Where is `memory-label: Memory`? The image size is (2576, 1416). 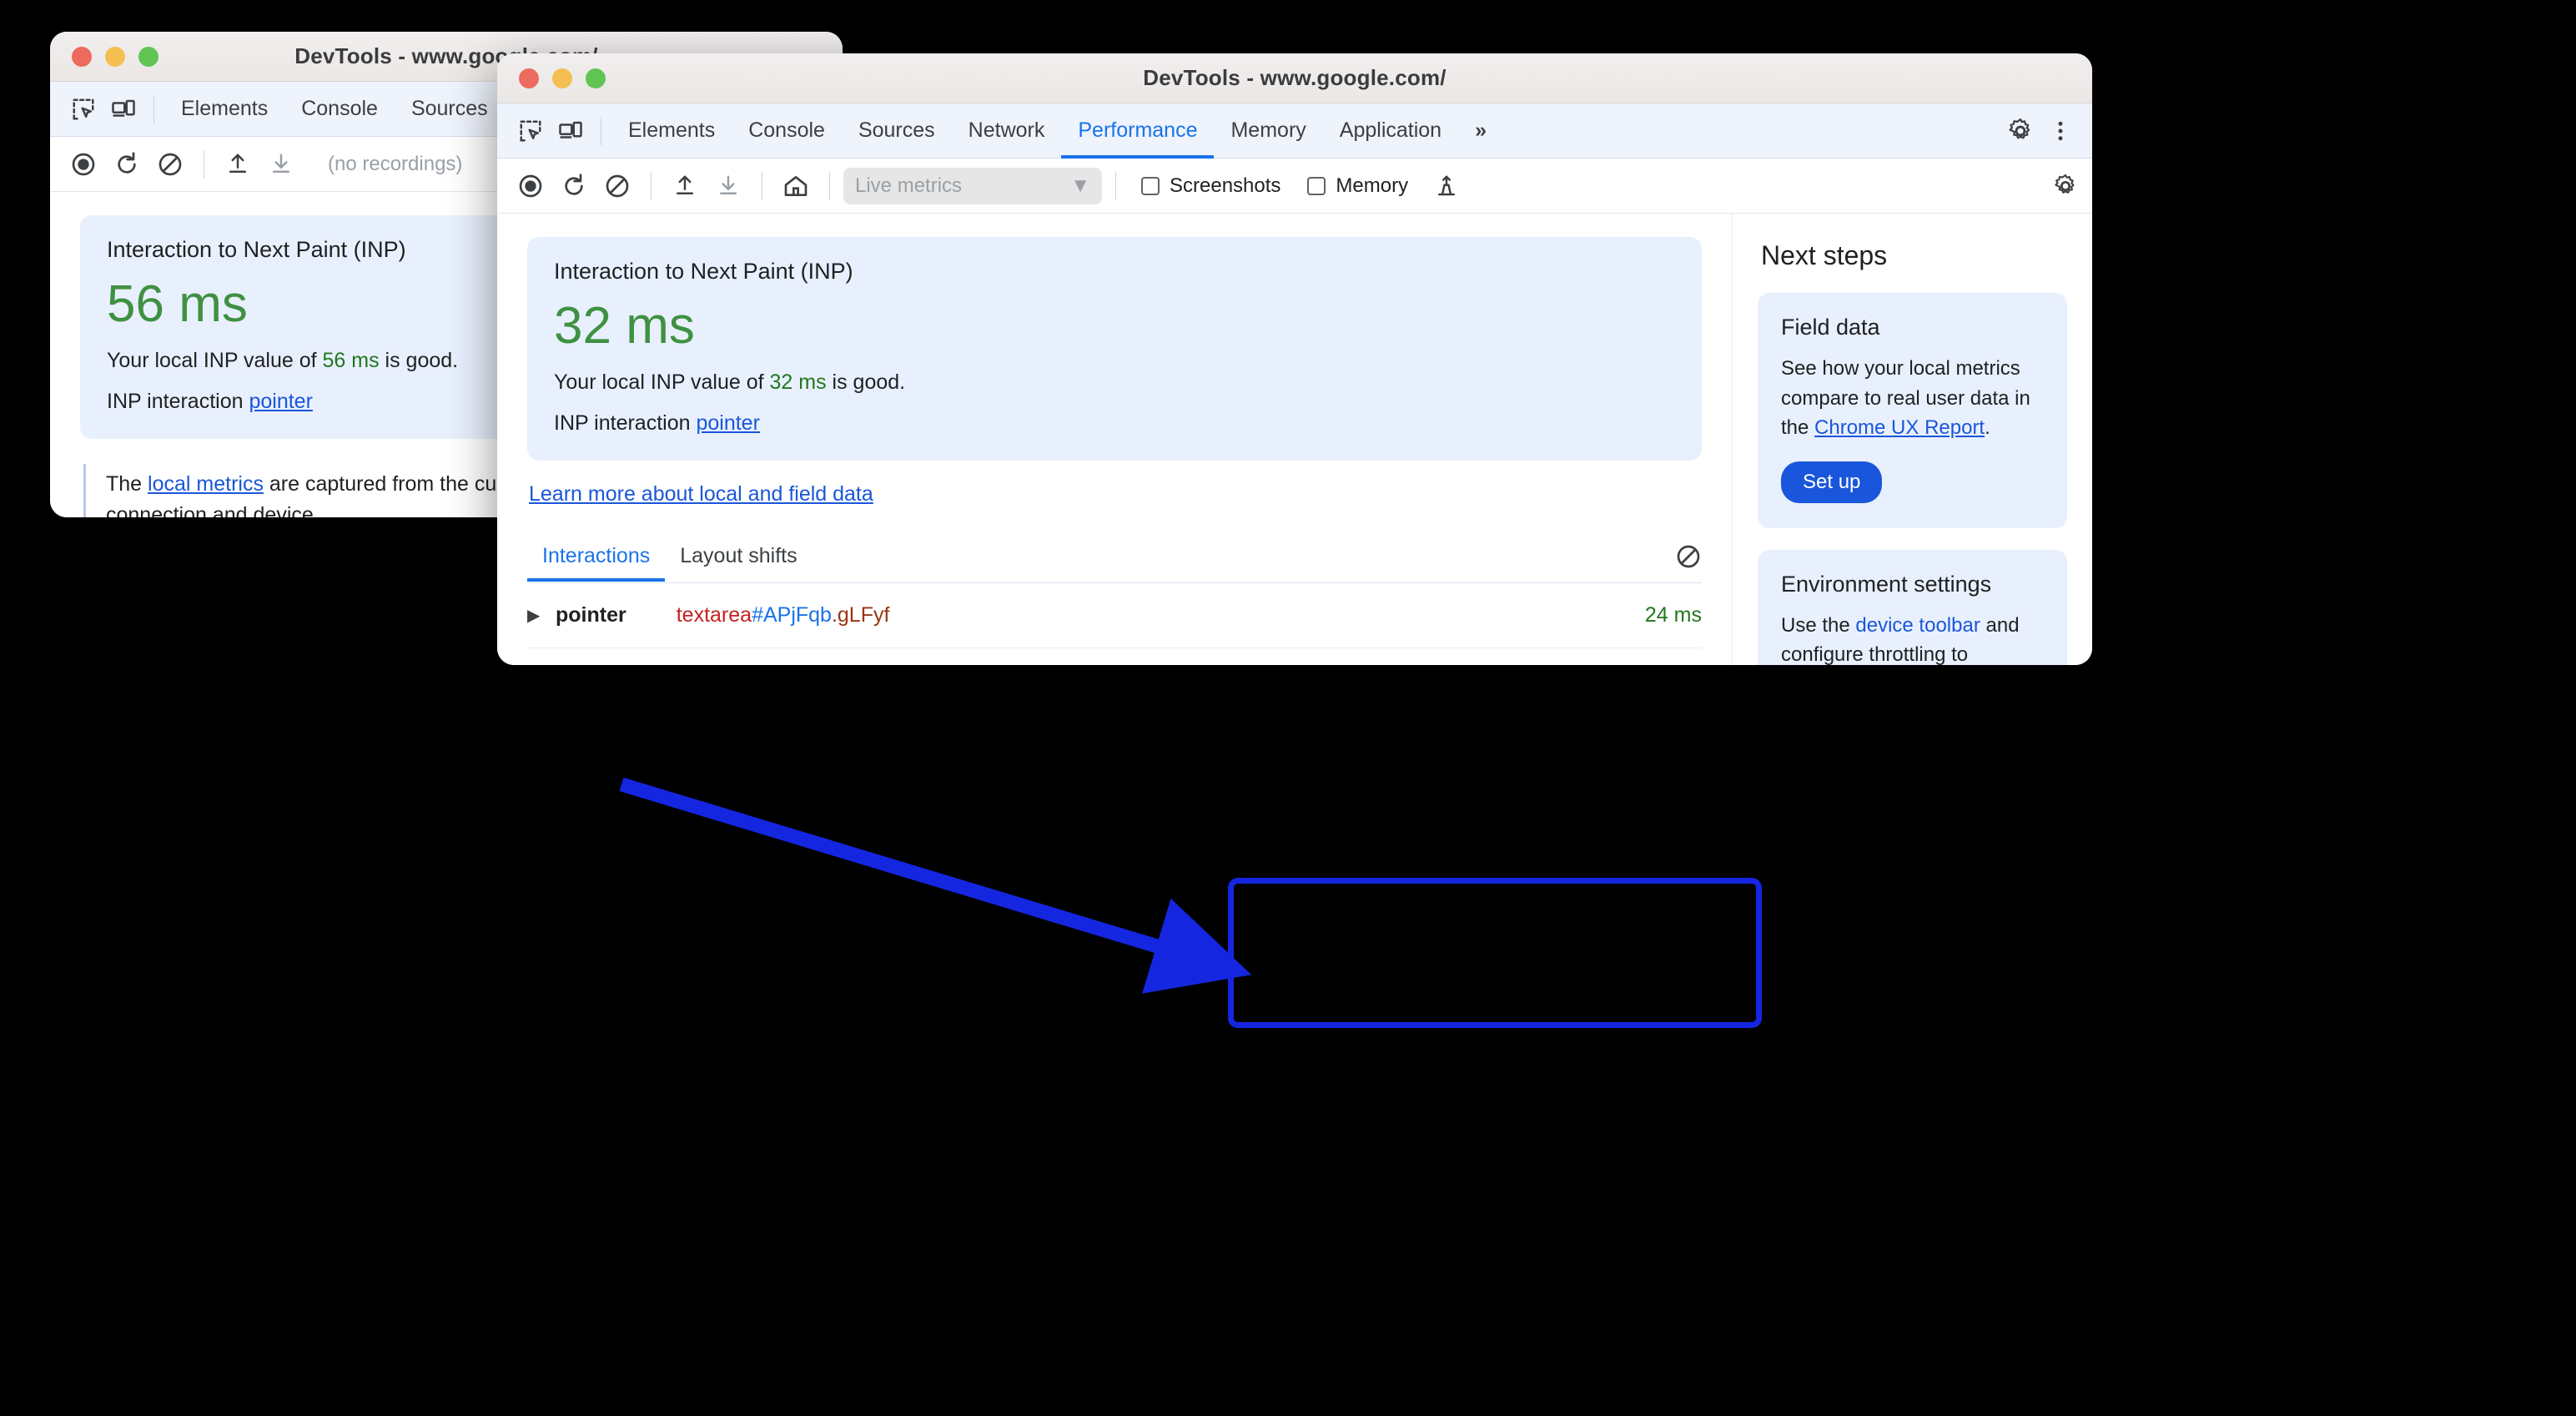
memory-label: Memory is located at coordinates (1372, 186).